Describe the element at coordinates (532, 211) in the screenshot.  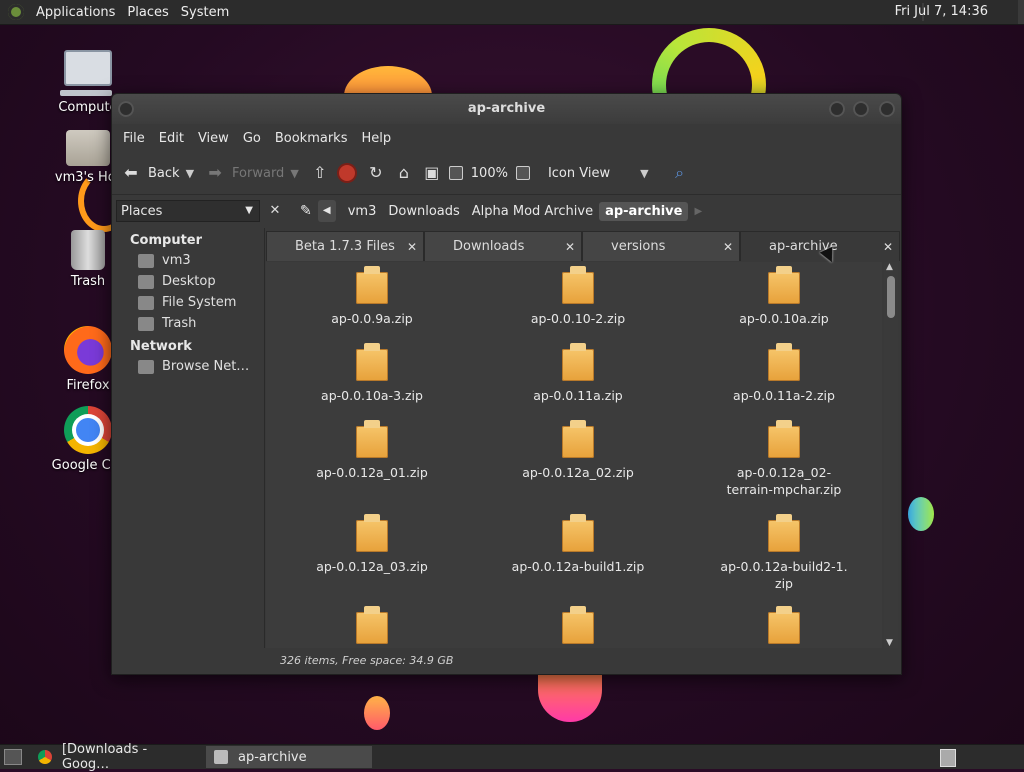
I see `breadcrumb-alpha-mod-archive: Alpha Mod Archive` at that location.